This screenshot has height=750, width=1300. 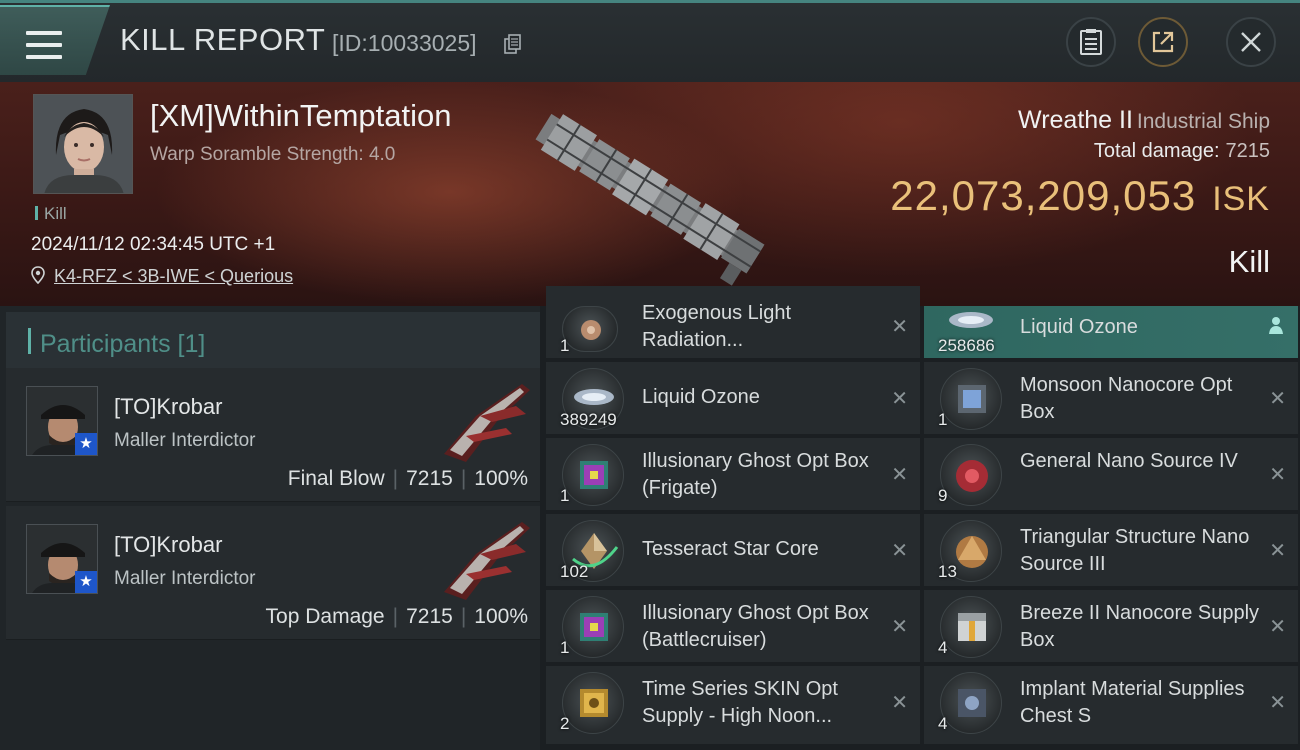 I want to click on ship-class: Industrial Ship, so click(x=1203, y=121).